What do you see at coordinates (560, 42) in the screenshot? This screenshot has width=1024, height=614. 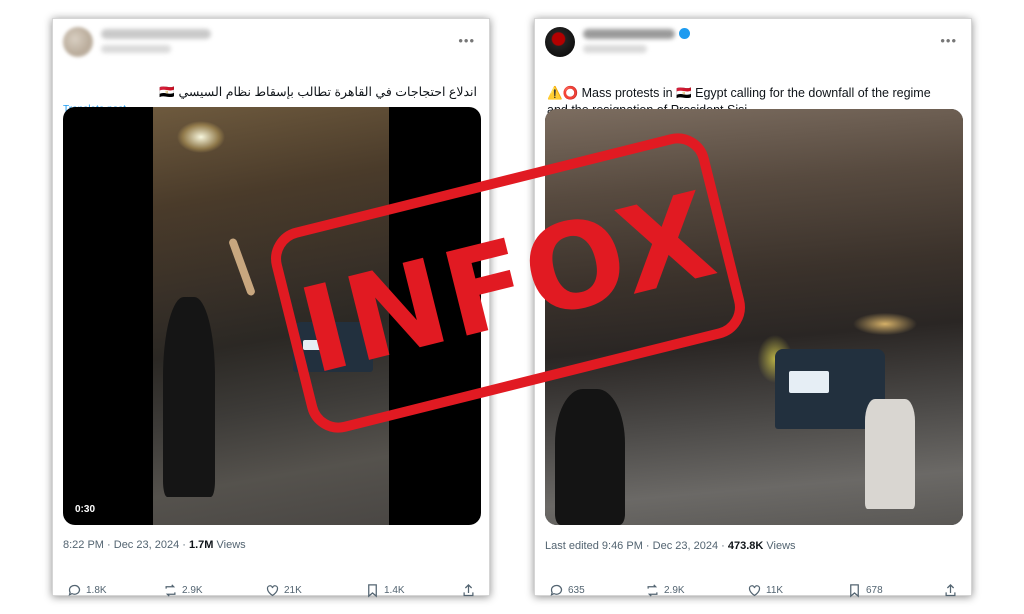 I see `account-avatar` at bounding box center [560, 42].